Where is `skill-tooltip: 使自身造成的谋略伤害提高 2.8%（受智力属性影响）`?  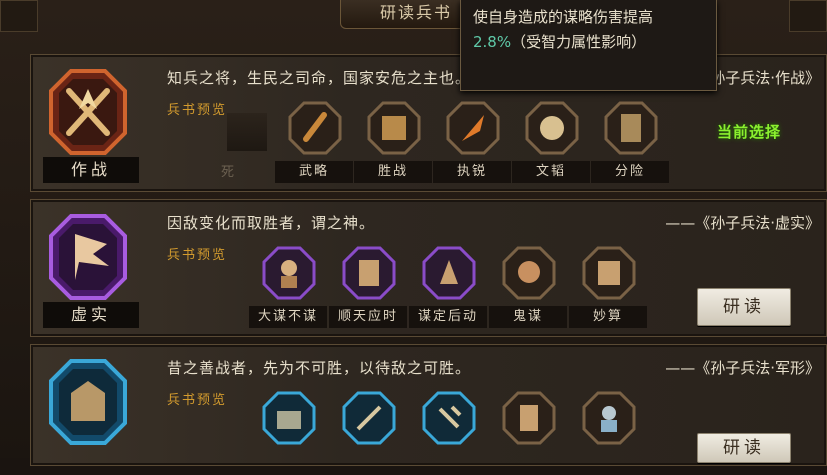
skill-tooltip: 使自身造成的谋略伤害提高 2.8%（受智力属性影响） is located at coordinates (588, 45).